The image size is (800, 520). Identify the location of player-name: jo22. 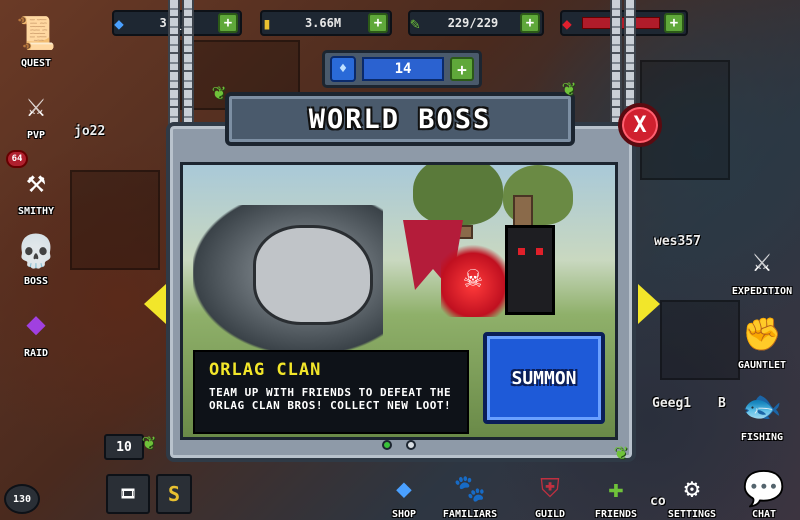
(90, 131).